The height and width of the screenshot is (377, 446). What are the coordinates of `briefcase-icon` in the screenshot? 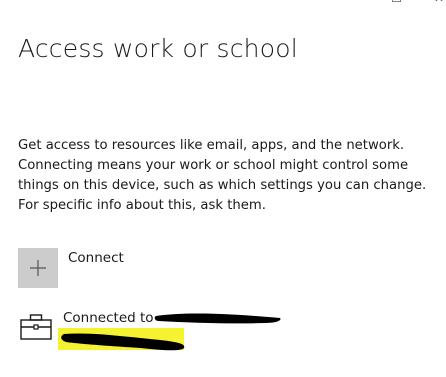 It's located at (36, 327).